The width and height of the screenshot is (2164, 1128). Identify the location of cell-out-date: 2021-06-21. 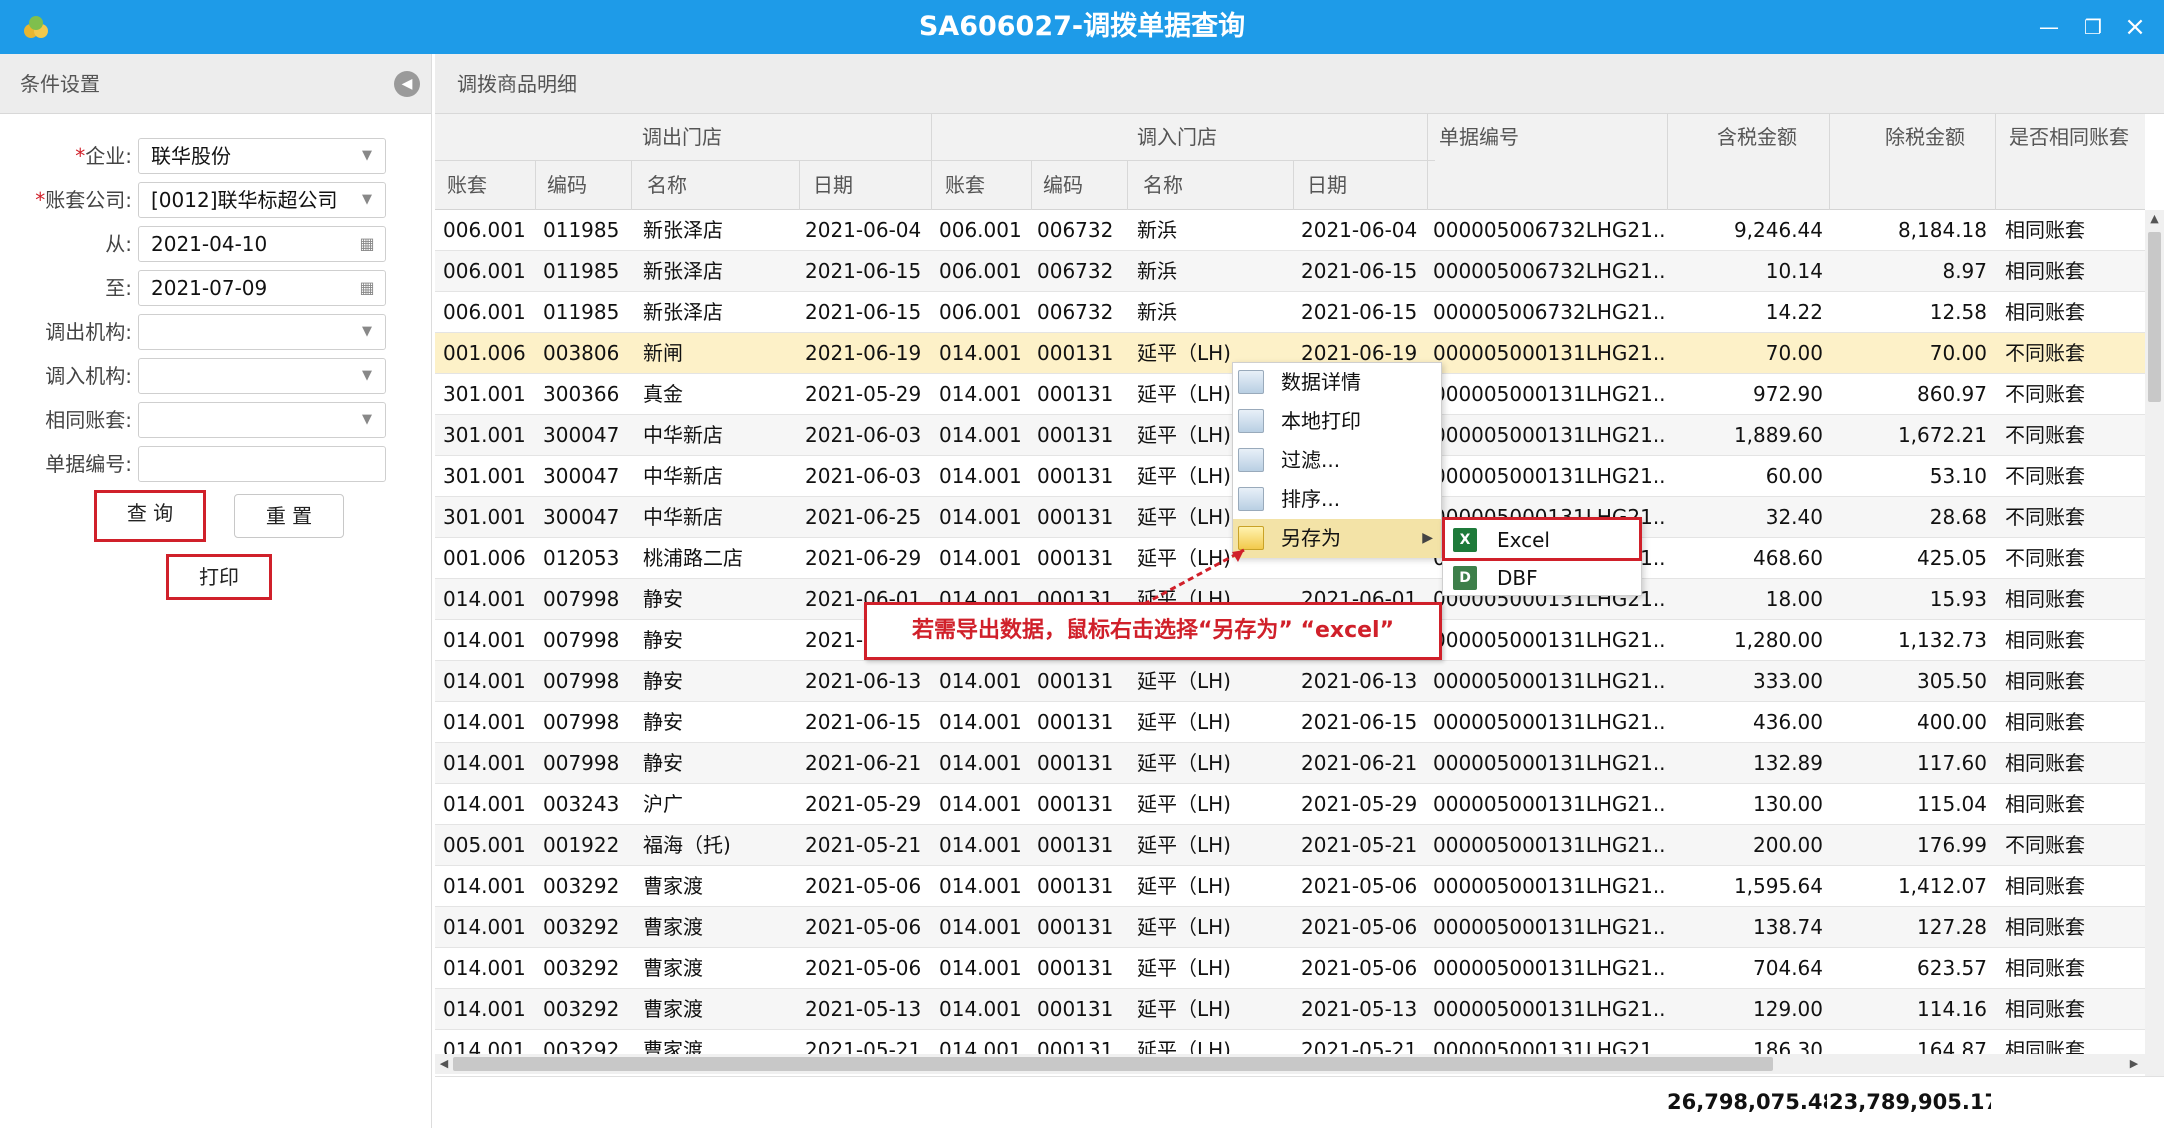
(863, 763).